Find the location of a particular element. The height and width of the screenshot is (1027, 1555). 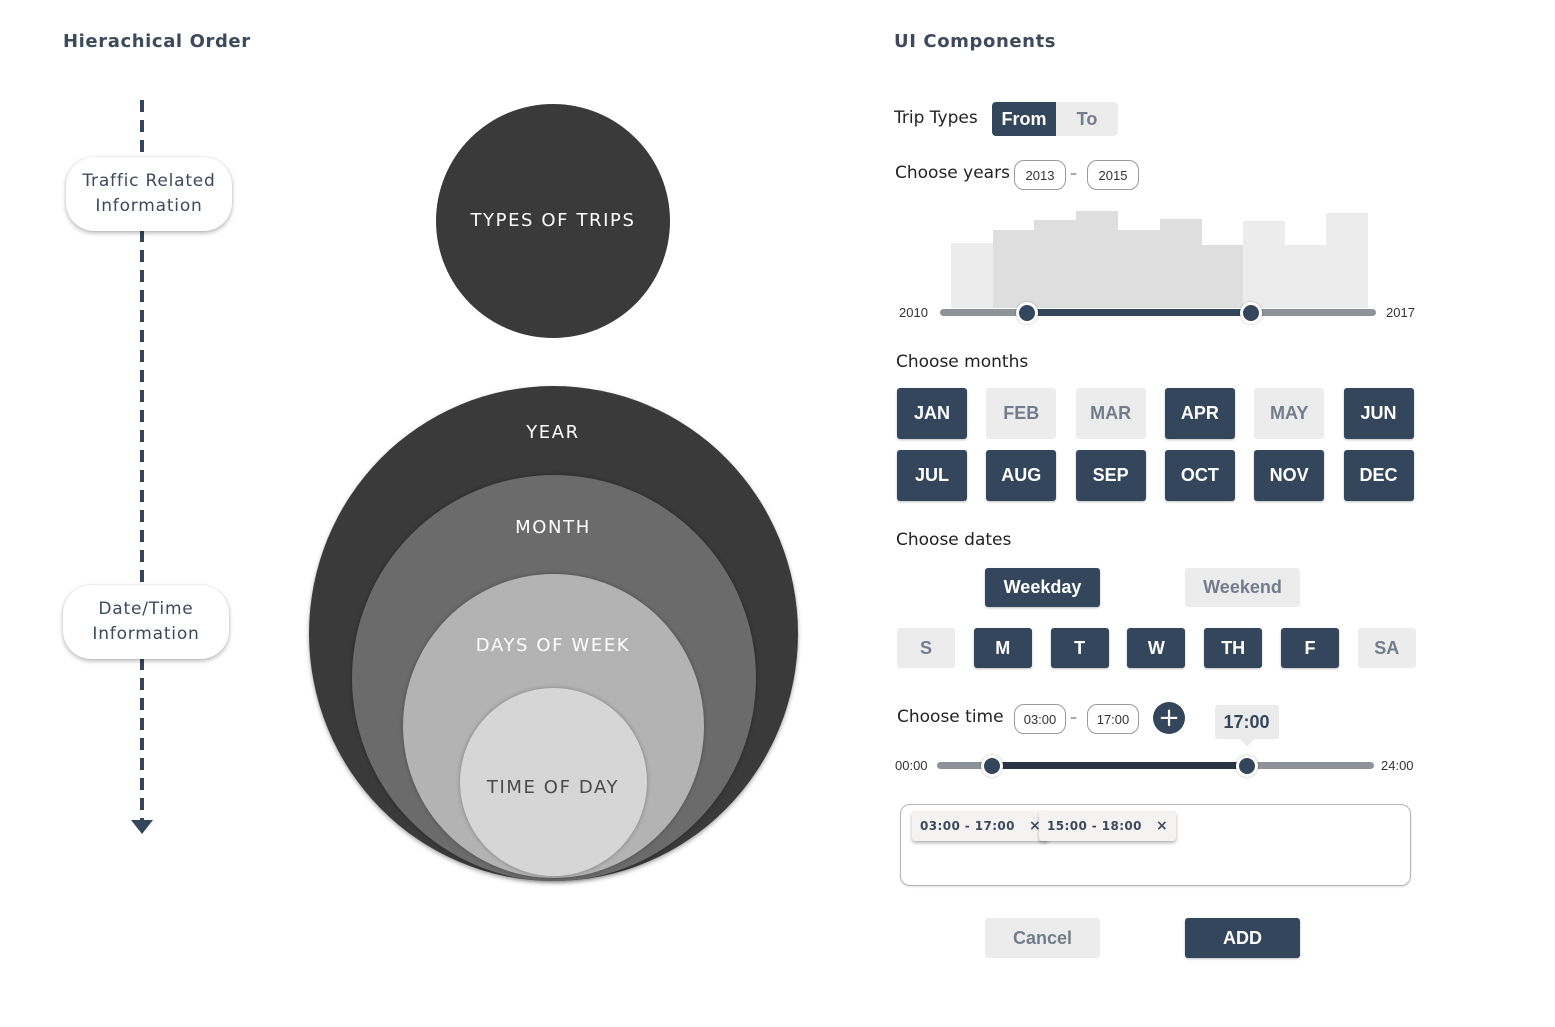

time-slider-range is located at coordinates (1119, 765).